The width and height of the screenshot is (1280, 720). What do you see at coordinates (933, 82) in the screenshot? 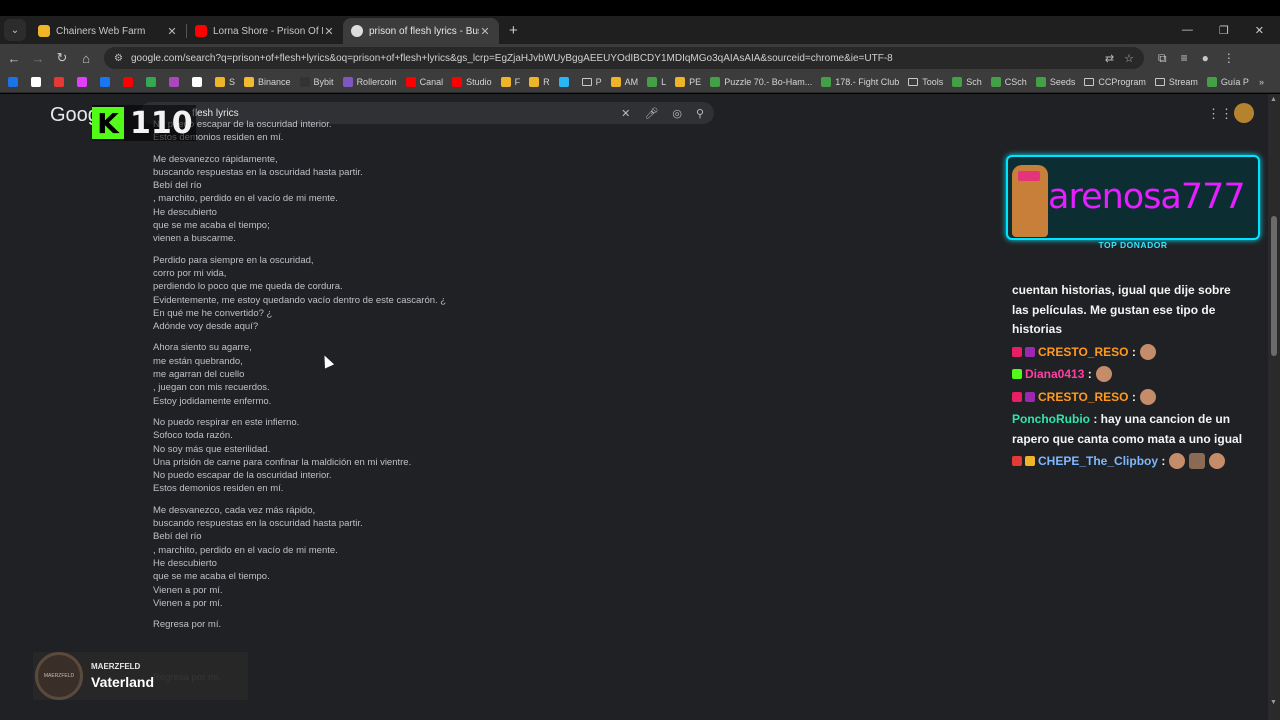
I see `bookmark-label: Tools` at bounding box center [933, 82].